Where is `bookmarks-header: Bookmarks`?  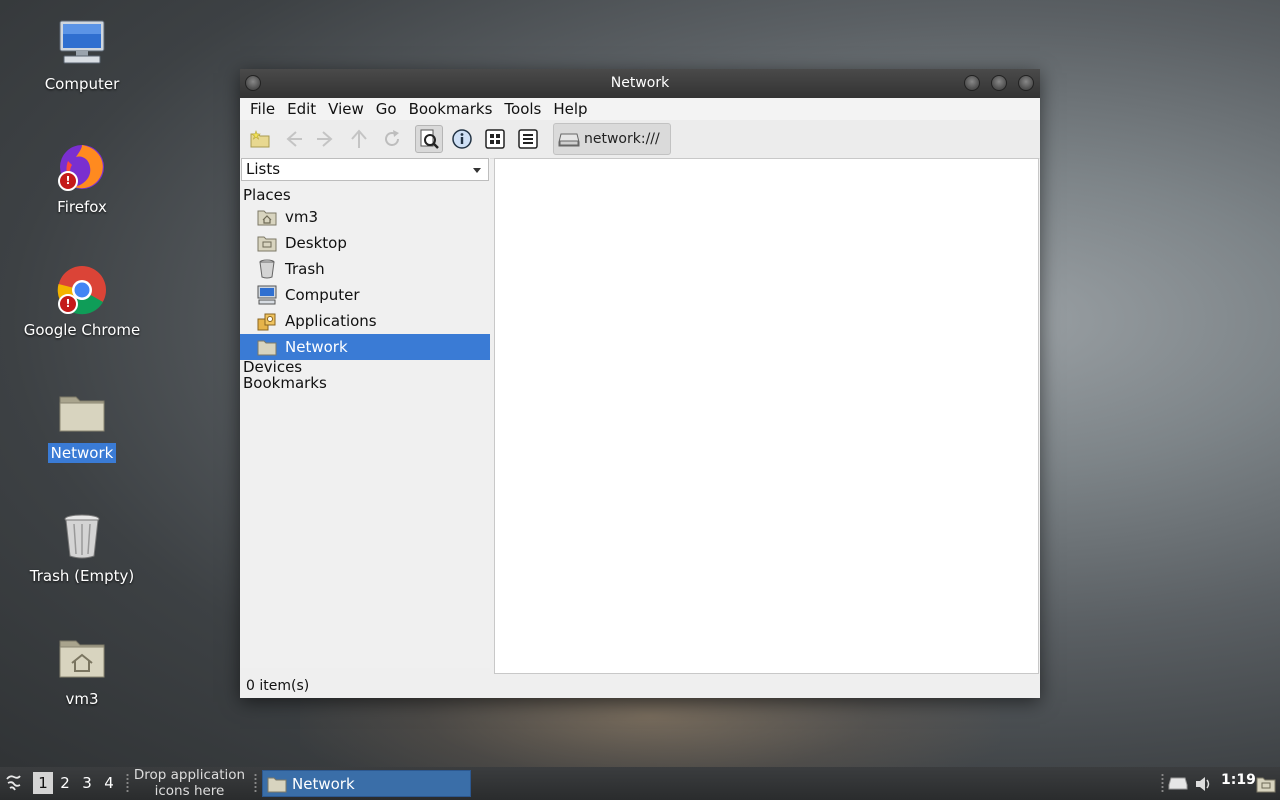 bookmarks-header: Bookmarks is located at coordinates (285, 383).